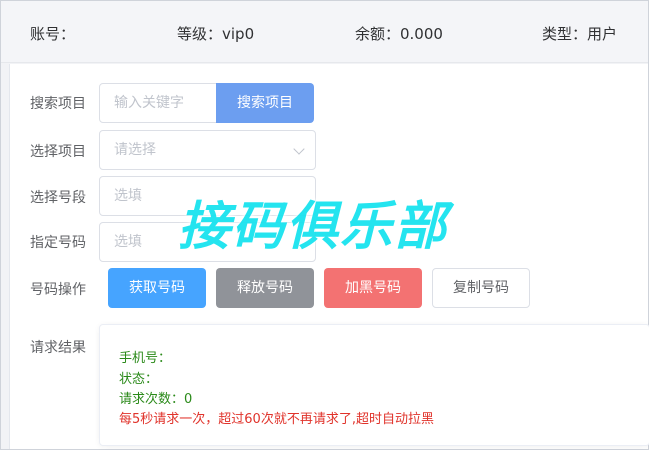  I want to click on specify-number-placeholder: 选填, so click(128, 242).